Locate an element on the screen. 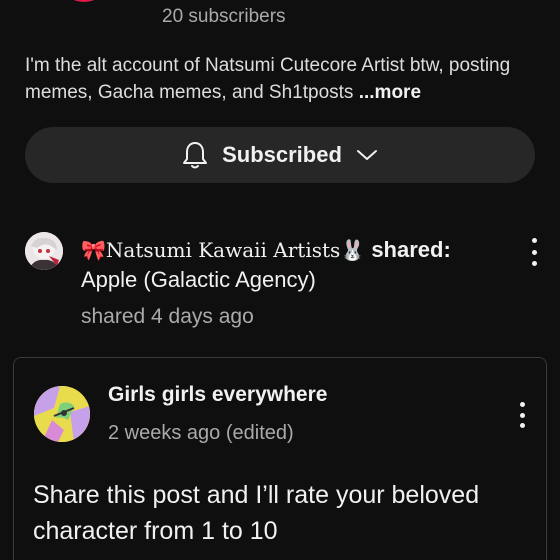 This screenshot has height=560, width=560. bell-icon is located at coordinates (195, 155).